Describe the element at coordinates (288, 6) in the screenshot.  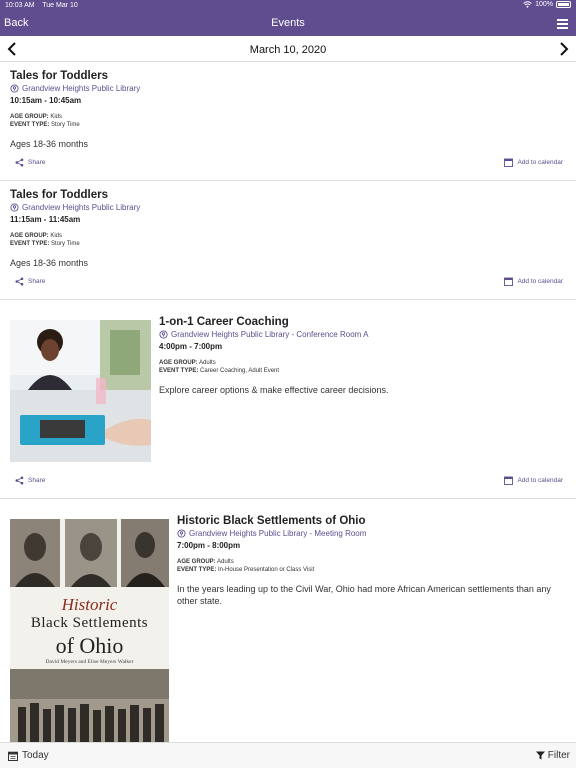
I see `status-bar: 10:03 AM Tue Mar 10 100%` at that location.